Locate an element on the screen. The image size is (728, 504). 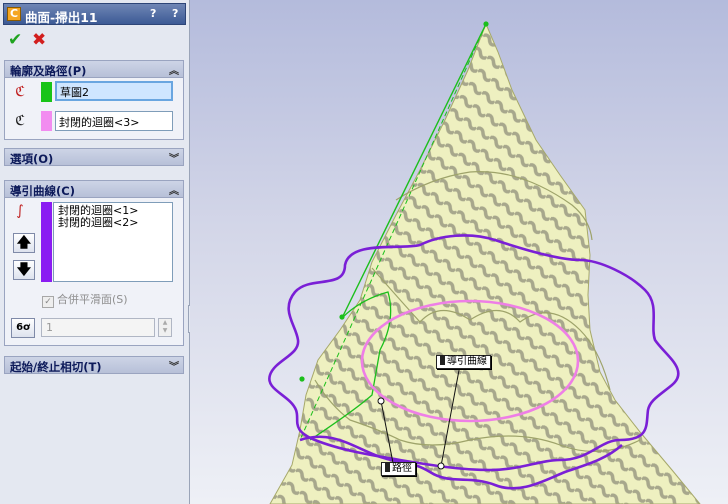
merge-smooth-checkbox: ✓ 合併平滑面(S) is located at coordinates (85, 299).